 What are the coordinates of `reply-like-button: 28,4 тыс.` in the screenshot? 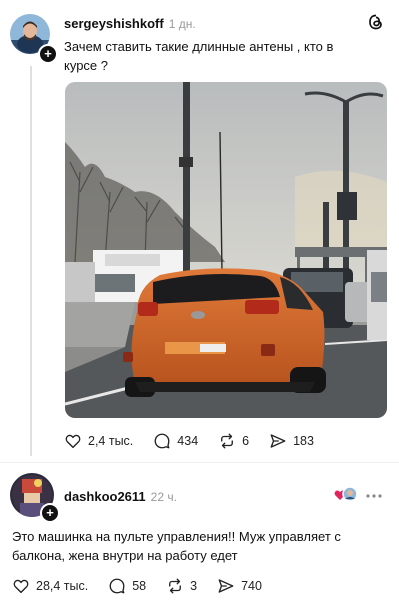 It's located at (50, 586).